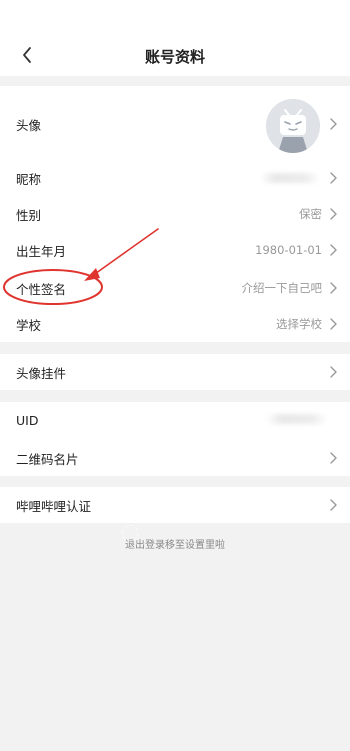  Describe the element at coordinates (290, 178) in the screenshot. I see `nickname-blur` at that location.